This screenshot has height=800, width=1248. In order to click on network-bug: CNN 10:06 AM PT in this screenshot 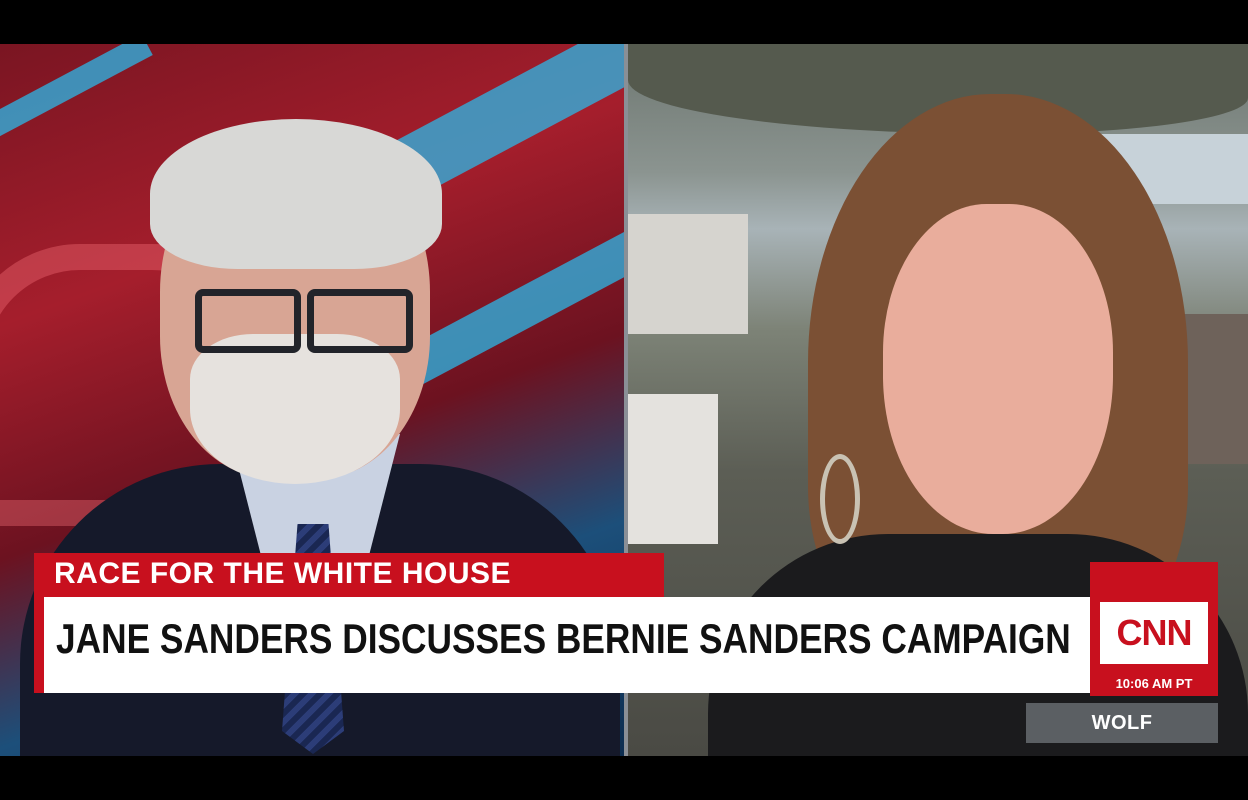, I will do `click(1154, 629)`.